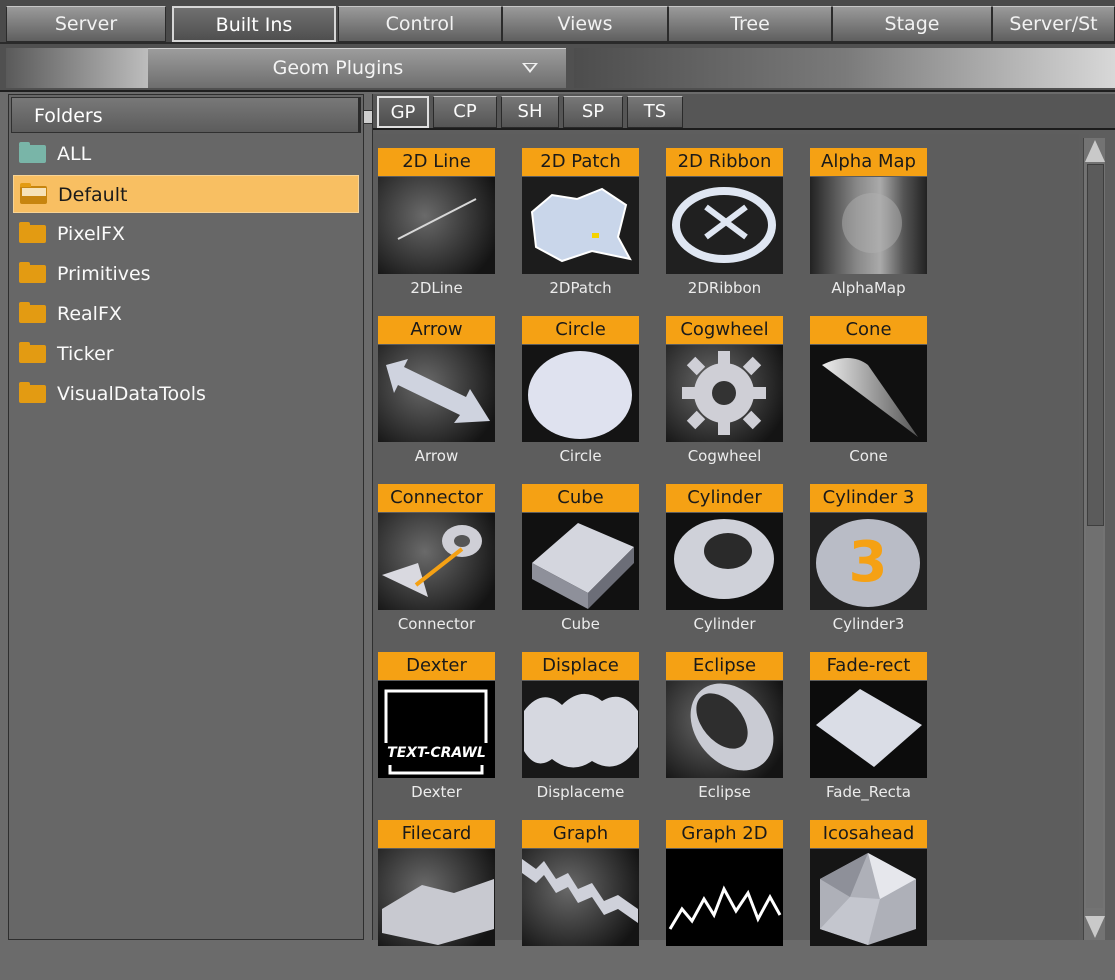 The height and width of the screenshot is (980, 1115). I want to click on tab-tree: Tree, so click(750, 24).